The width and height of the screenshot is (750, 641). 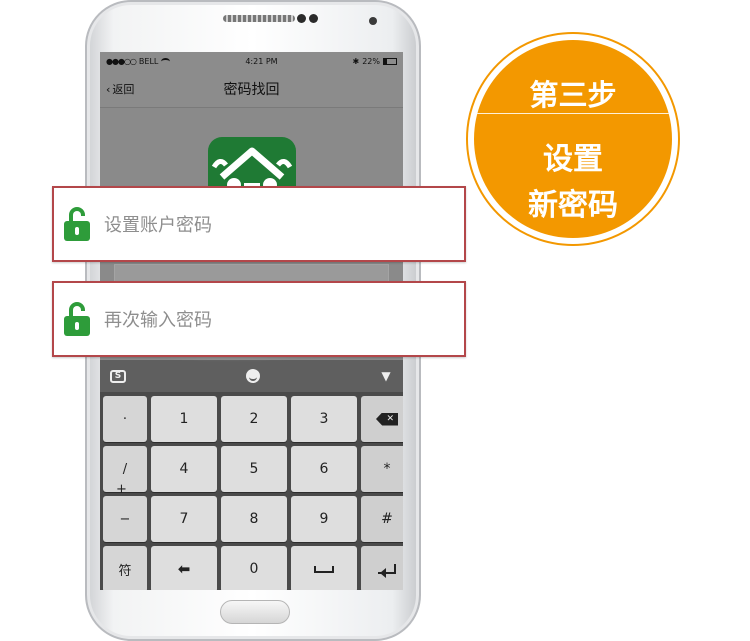 I want to click on space-icon, so click(x=324, y=569).